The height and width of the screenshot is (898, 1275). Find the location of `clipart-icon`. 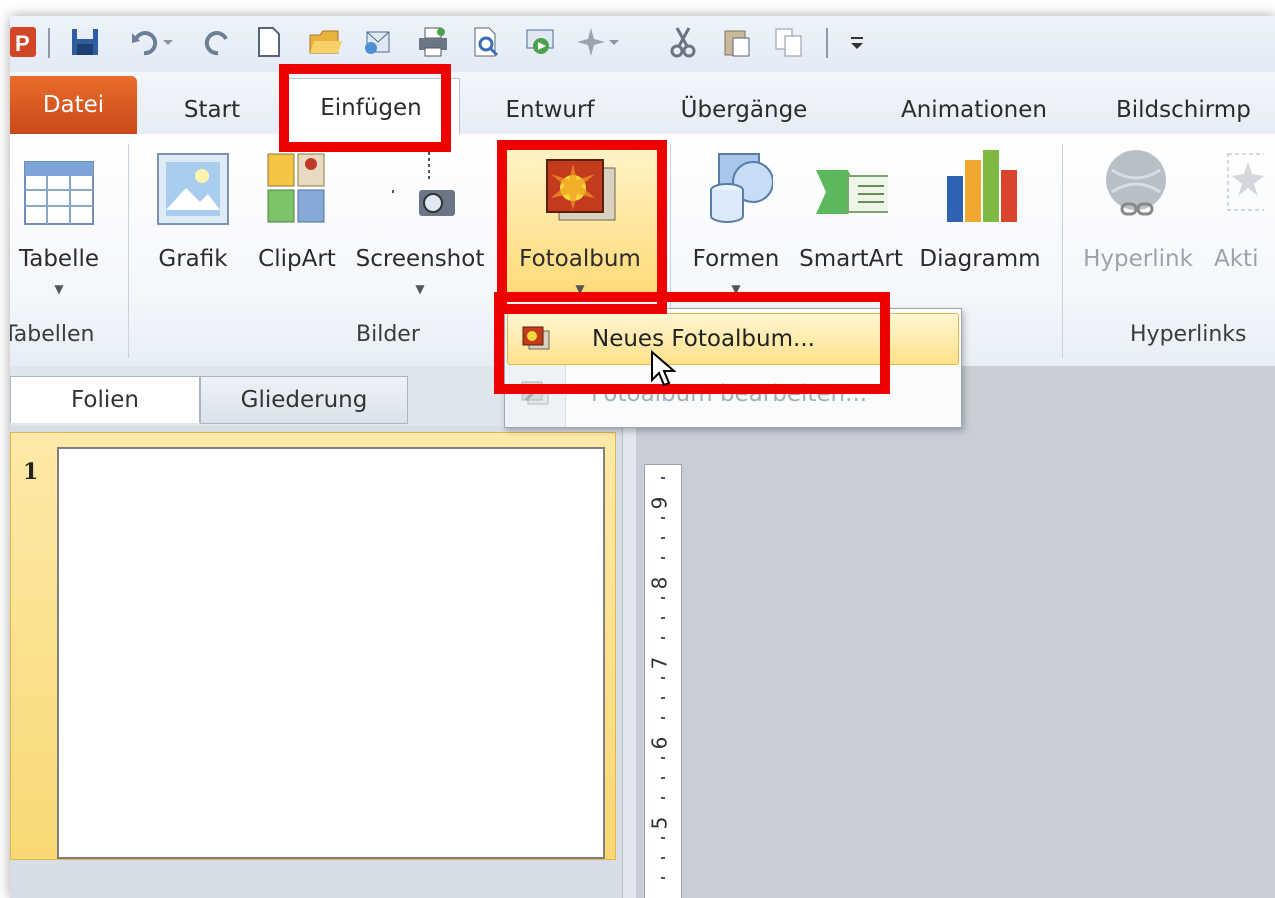

clipart-icon is located at coordinates (297, 186).